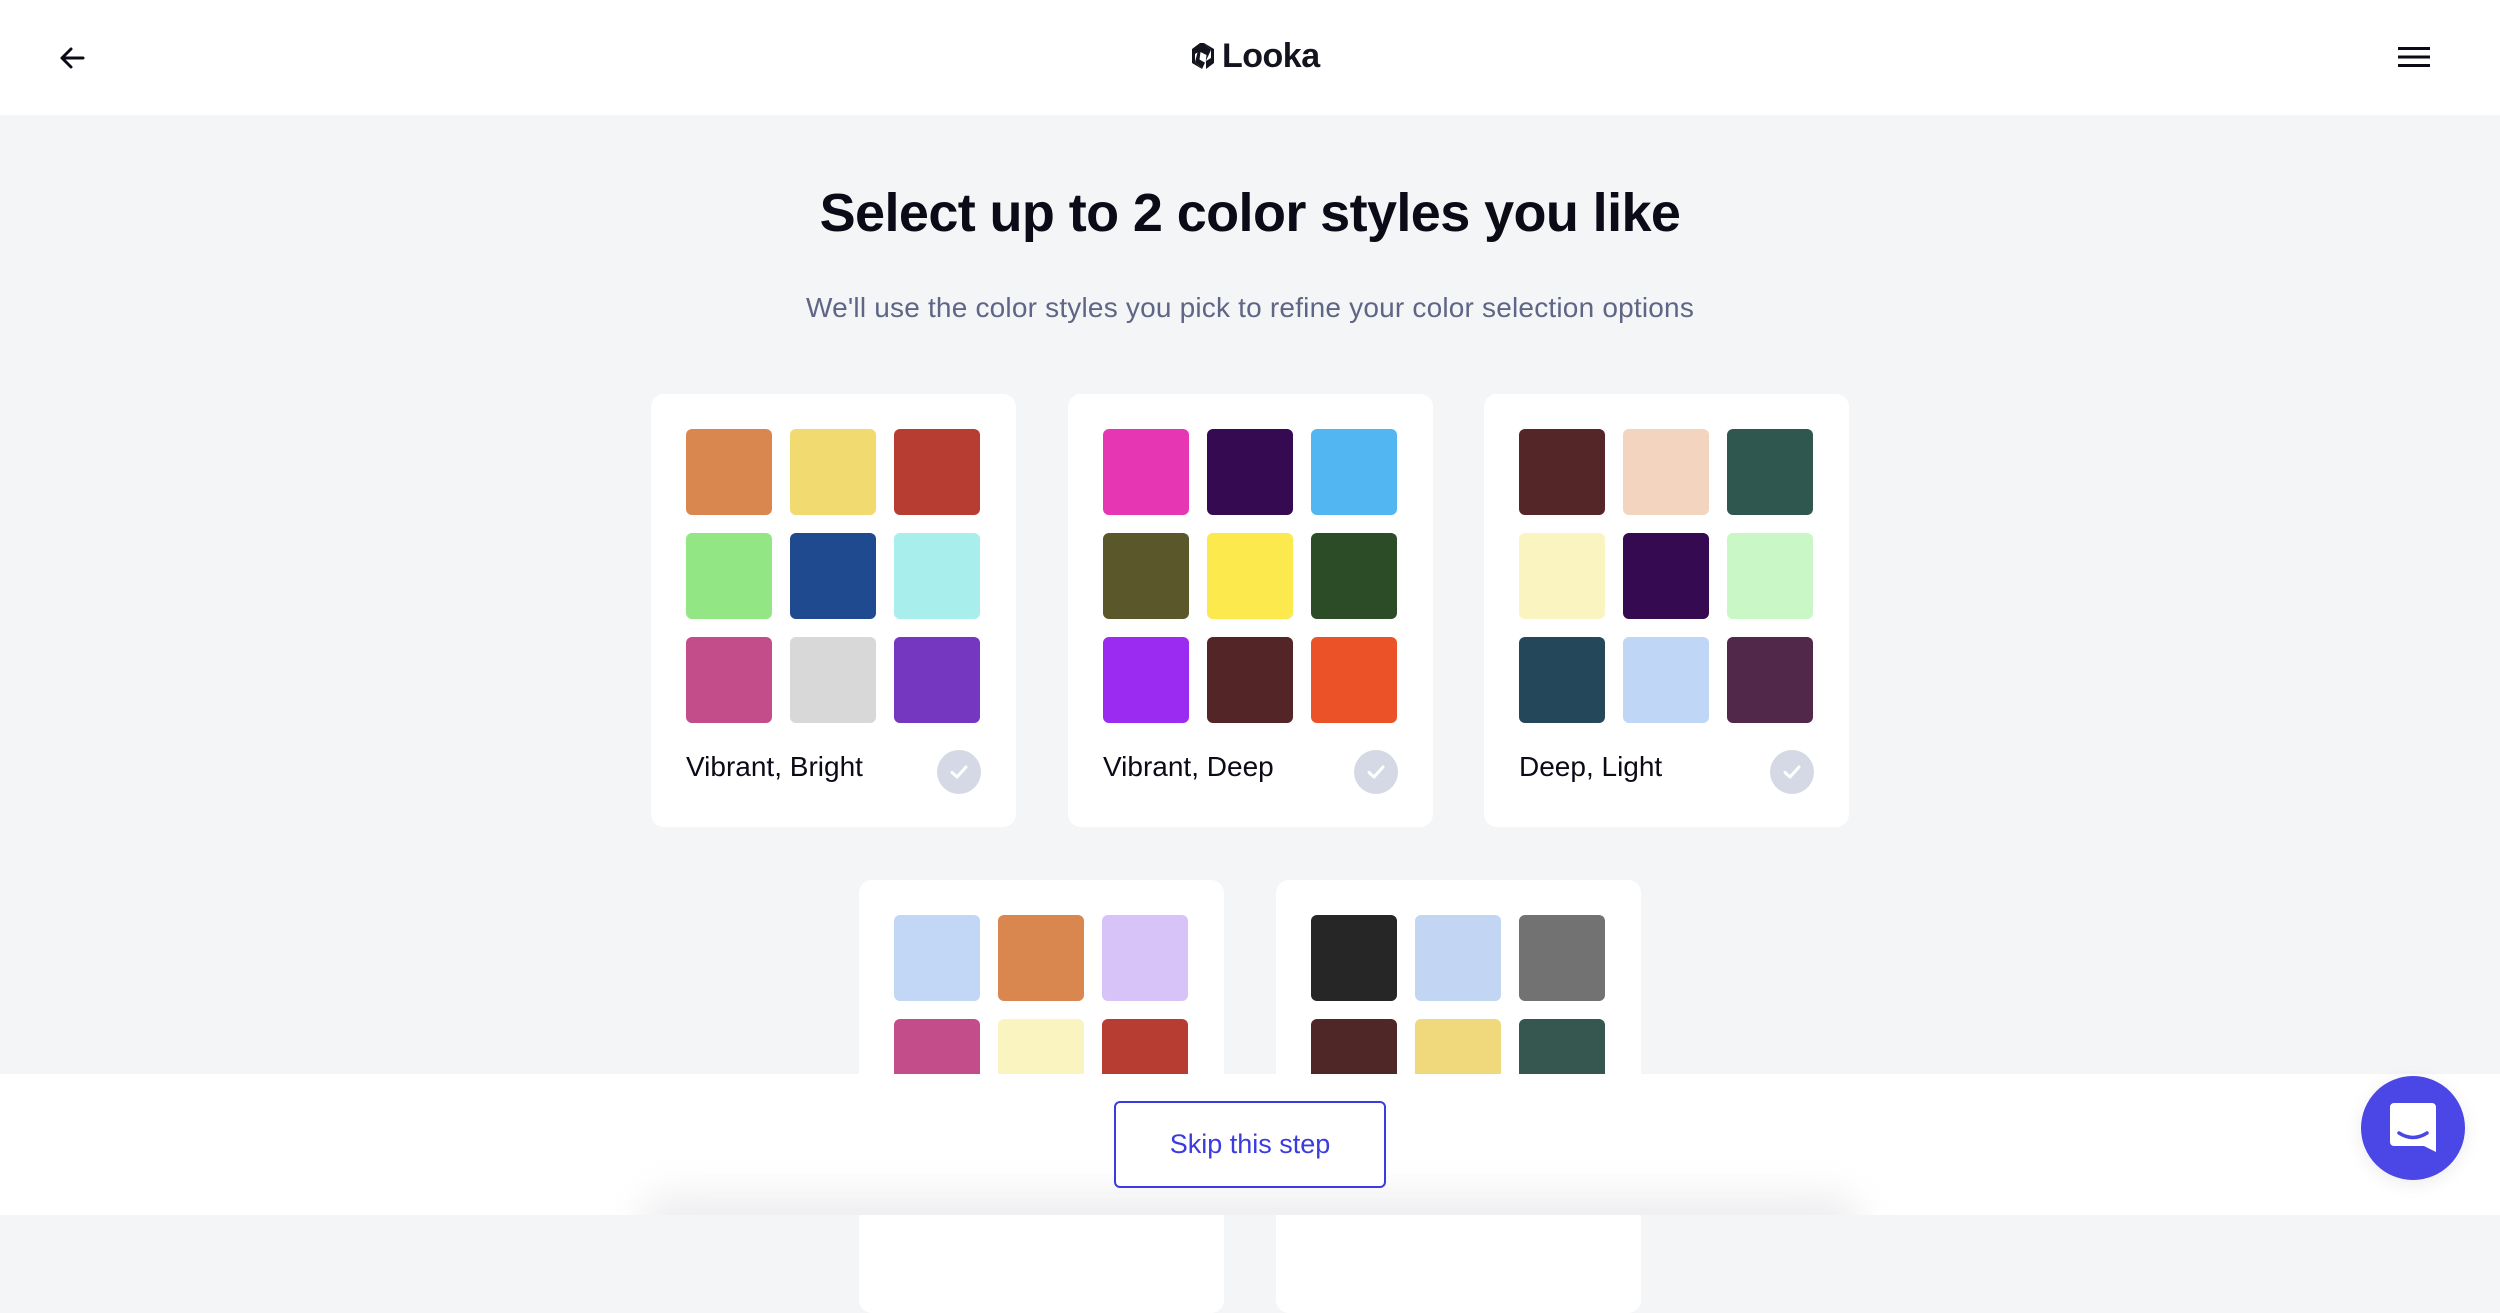  I want to click on card-label: Vibrant, Deep, so click(1188, 766).